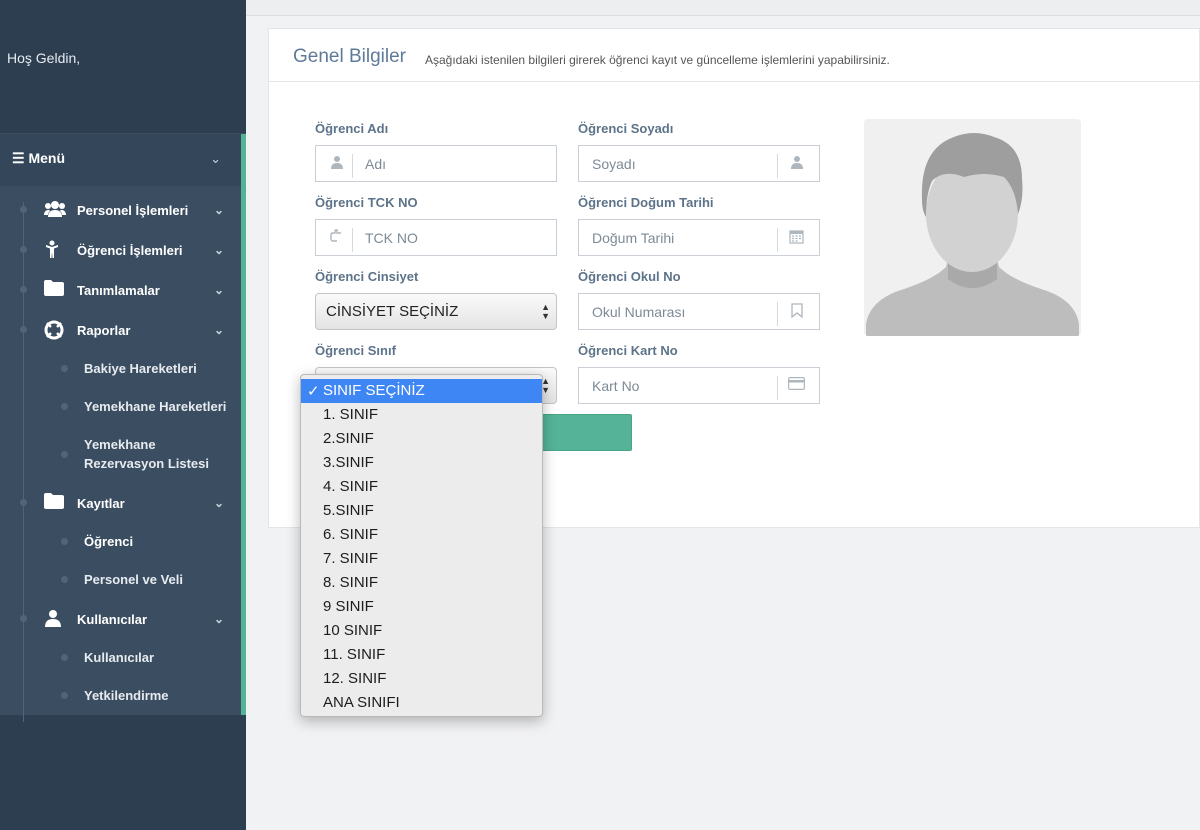 The width and height of the screenshot is (1200, 830). What do you see at coordinates (421, 559) in the screenshot?
I see `dropdown-option: 7. SINIF` at bounding box center [421, 559].